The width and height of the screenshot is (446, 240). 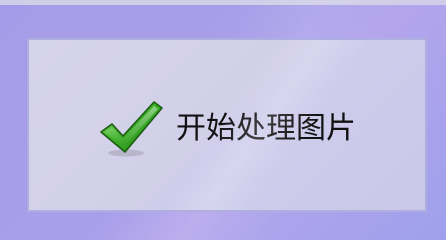 What do you see at coordinates (223, 2) in the screenshot?
I see `window-top-strip` at bounding box center [223, 2].